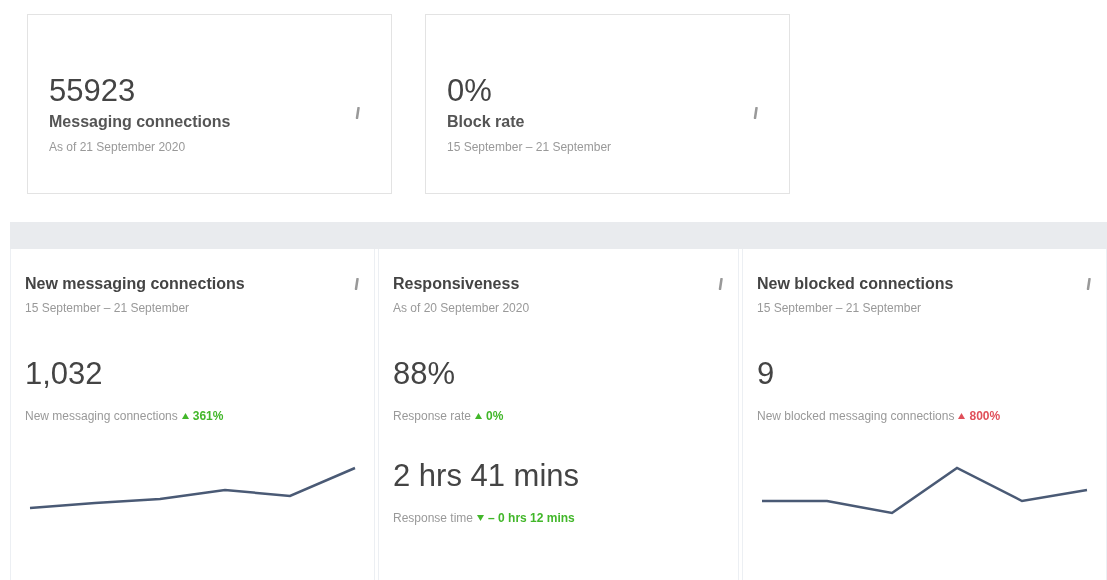  Describe the element at coordinates (531, 518) in the screenshot. I see `change-value: – 0 hrs 12 mins` at that location.